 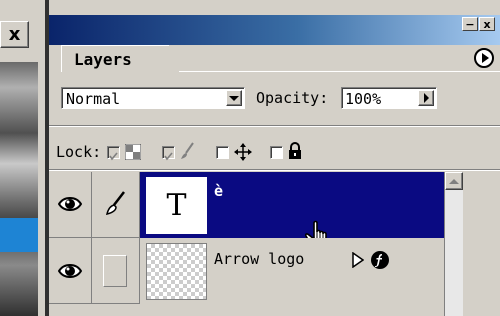 I want to click on palette-close-button: x, so click(x=487, y=24).